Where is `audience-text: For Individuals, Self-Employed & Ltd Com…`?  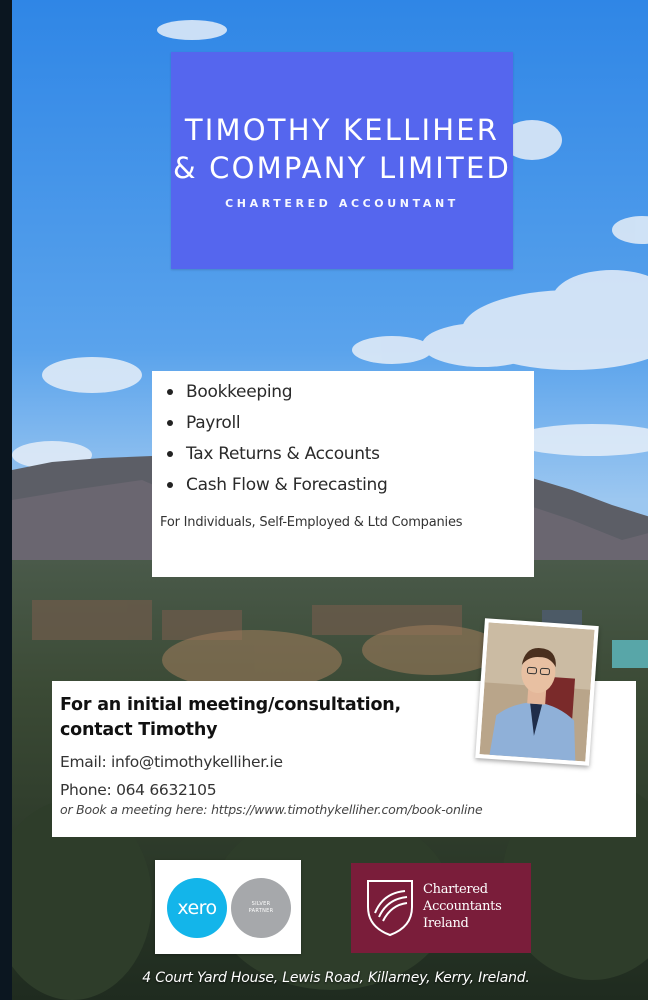 audience-text: For Individuals, Self-Employed & Ltd Com… is located at coordinates (311, 522).